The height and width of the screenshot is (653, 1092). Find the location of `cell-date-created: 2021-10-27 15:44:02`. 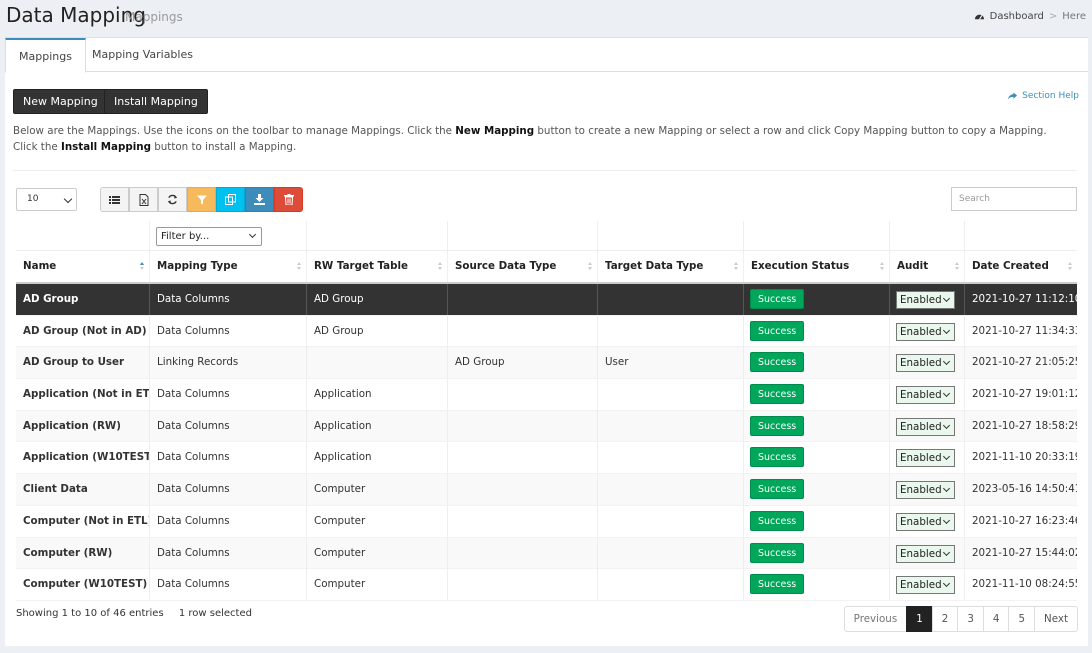

cell-date-created: 2021-10-27 15:44:02 is located at coordinates (1020, 553).